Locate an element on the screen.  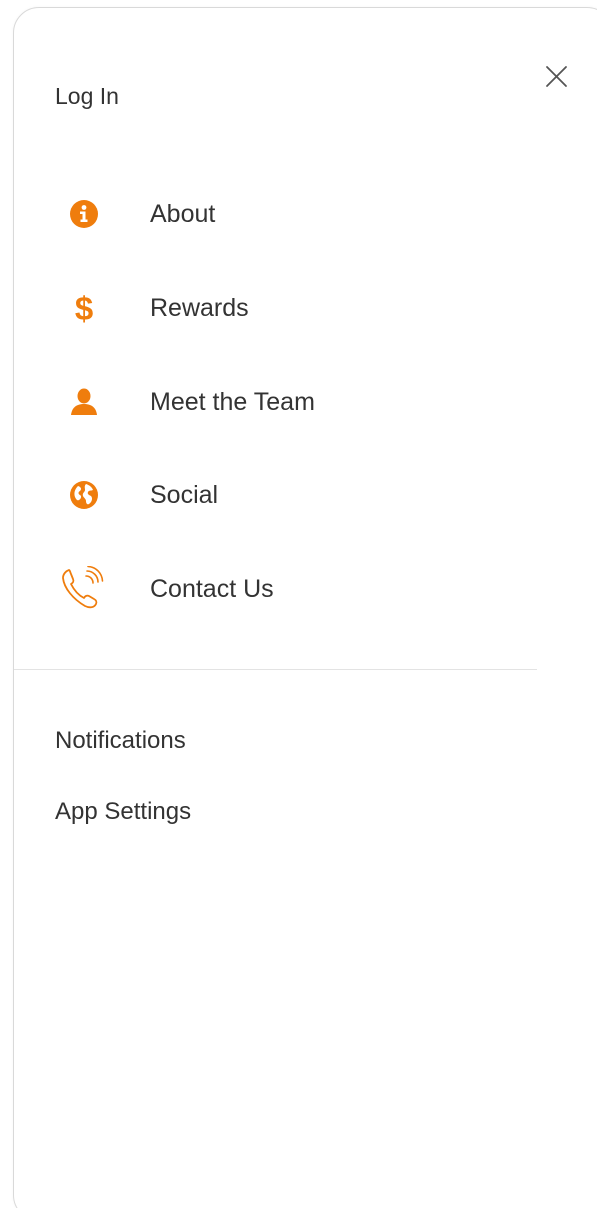
globe-icon is located at coordinates (84, 495).